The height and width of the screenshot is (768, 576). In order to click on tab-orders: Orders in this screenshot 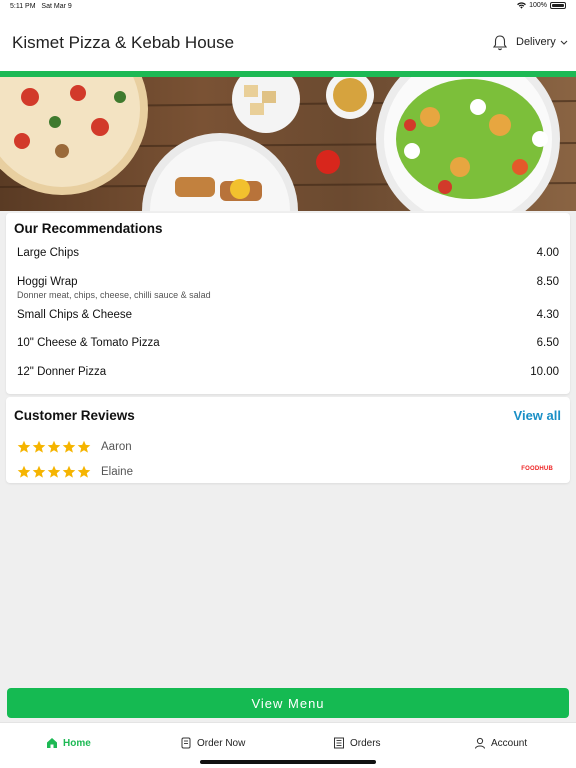, I will do `click(357, 743)`.